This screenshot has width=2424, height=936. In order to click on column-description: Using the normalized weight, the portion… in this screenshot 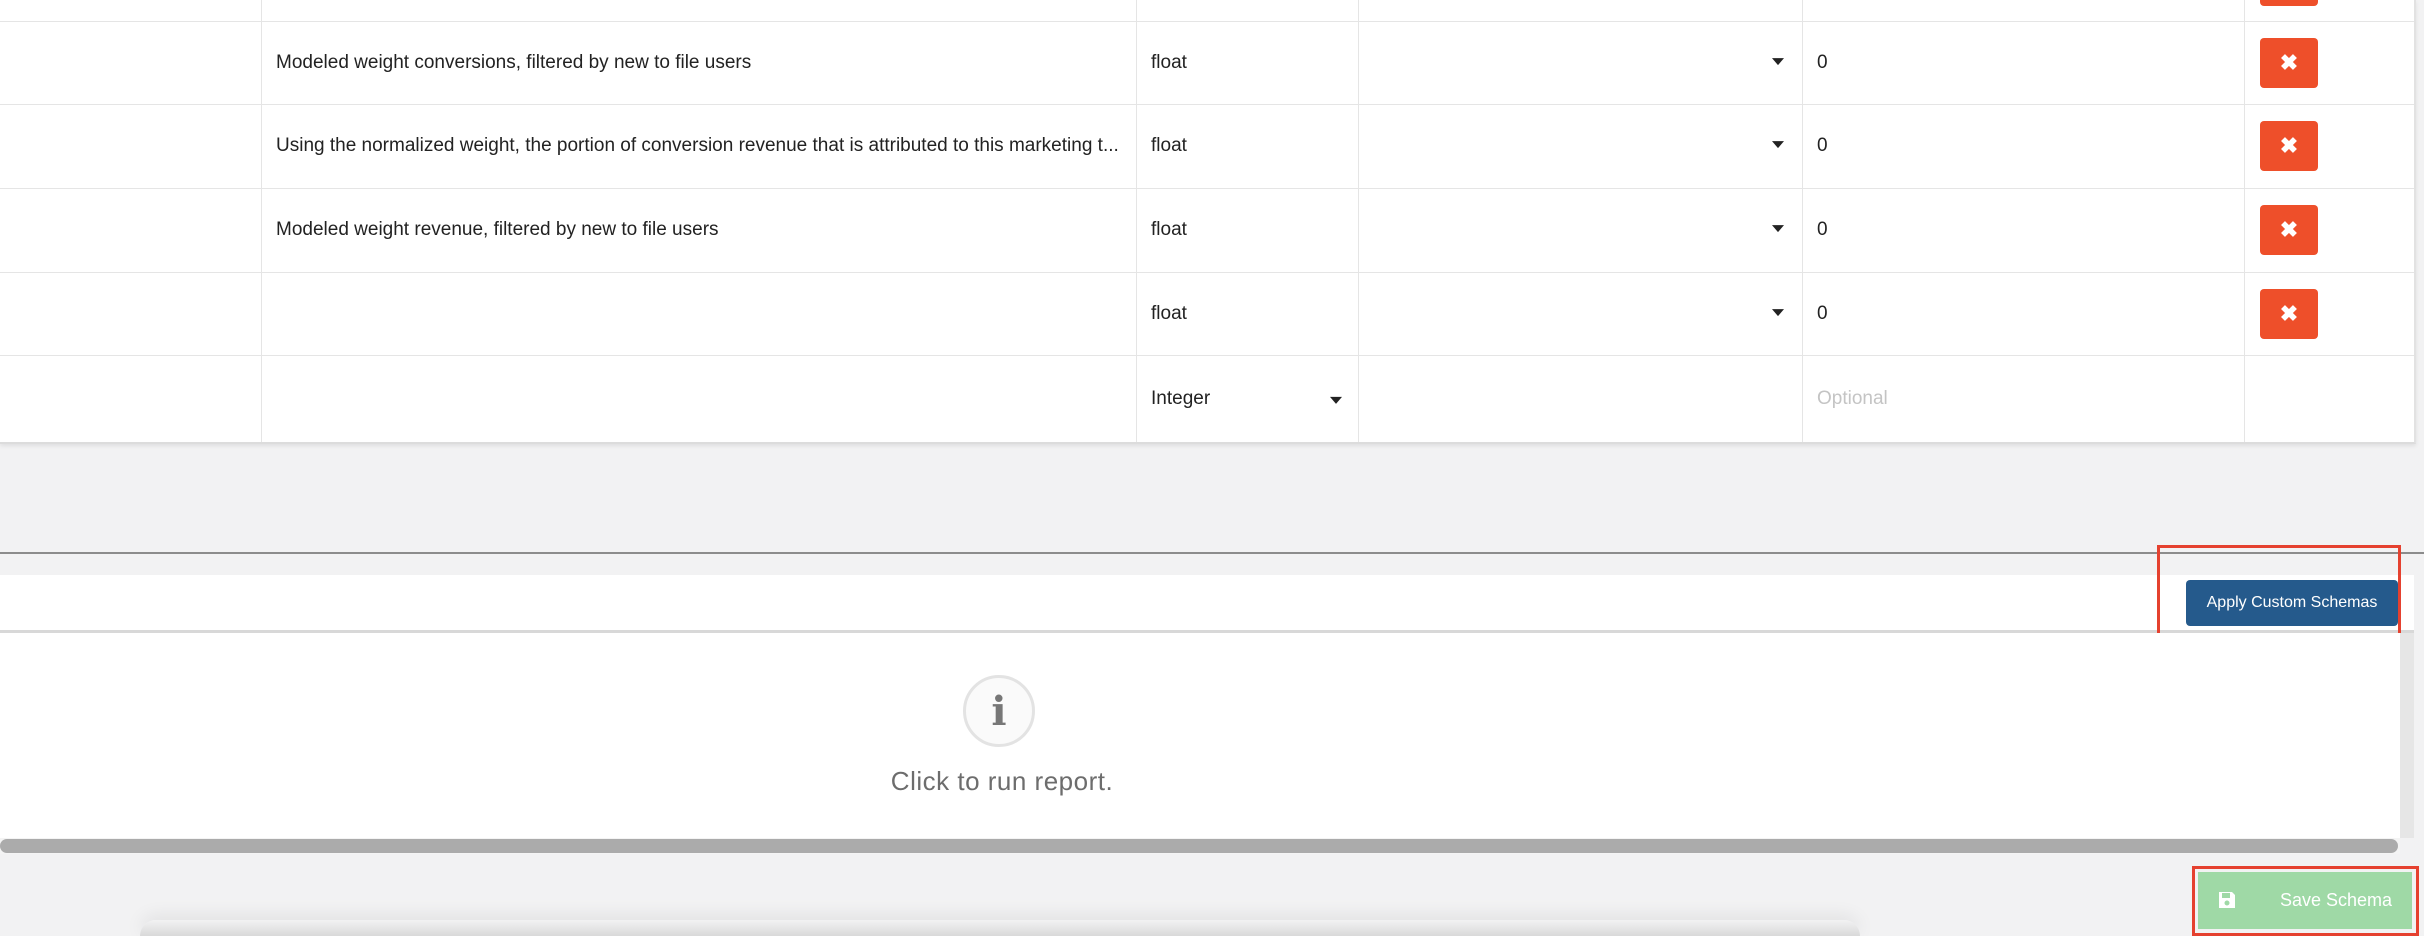, I will do `click(697, 145)`.